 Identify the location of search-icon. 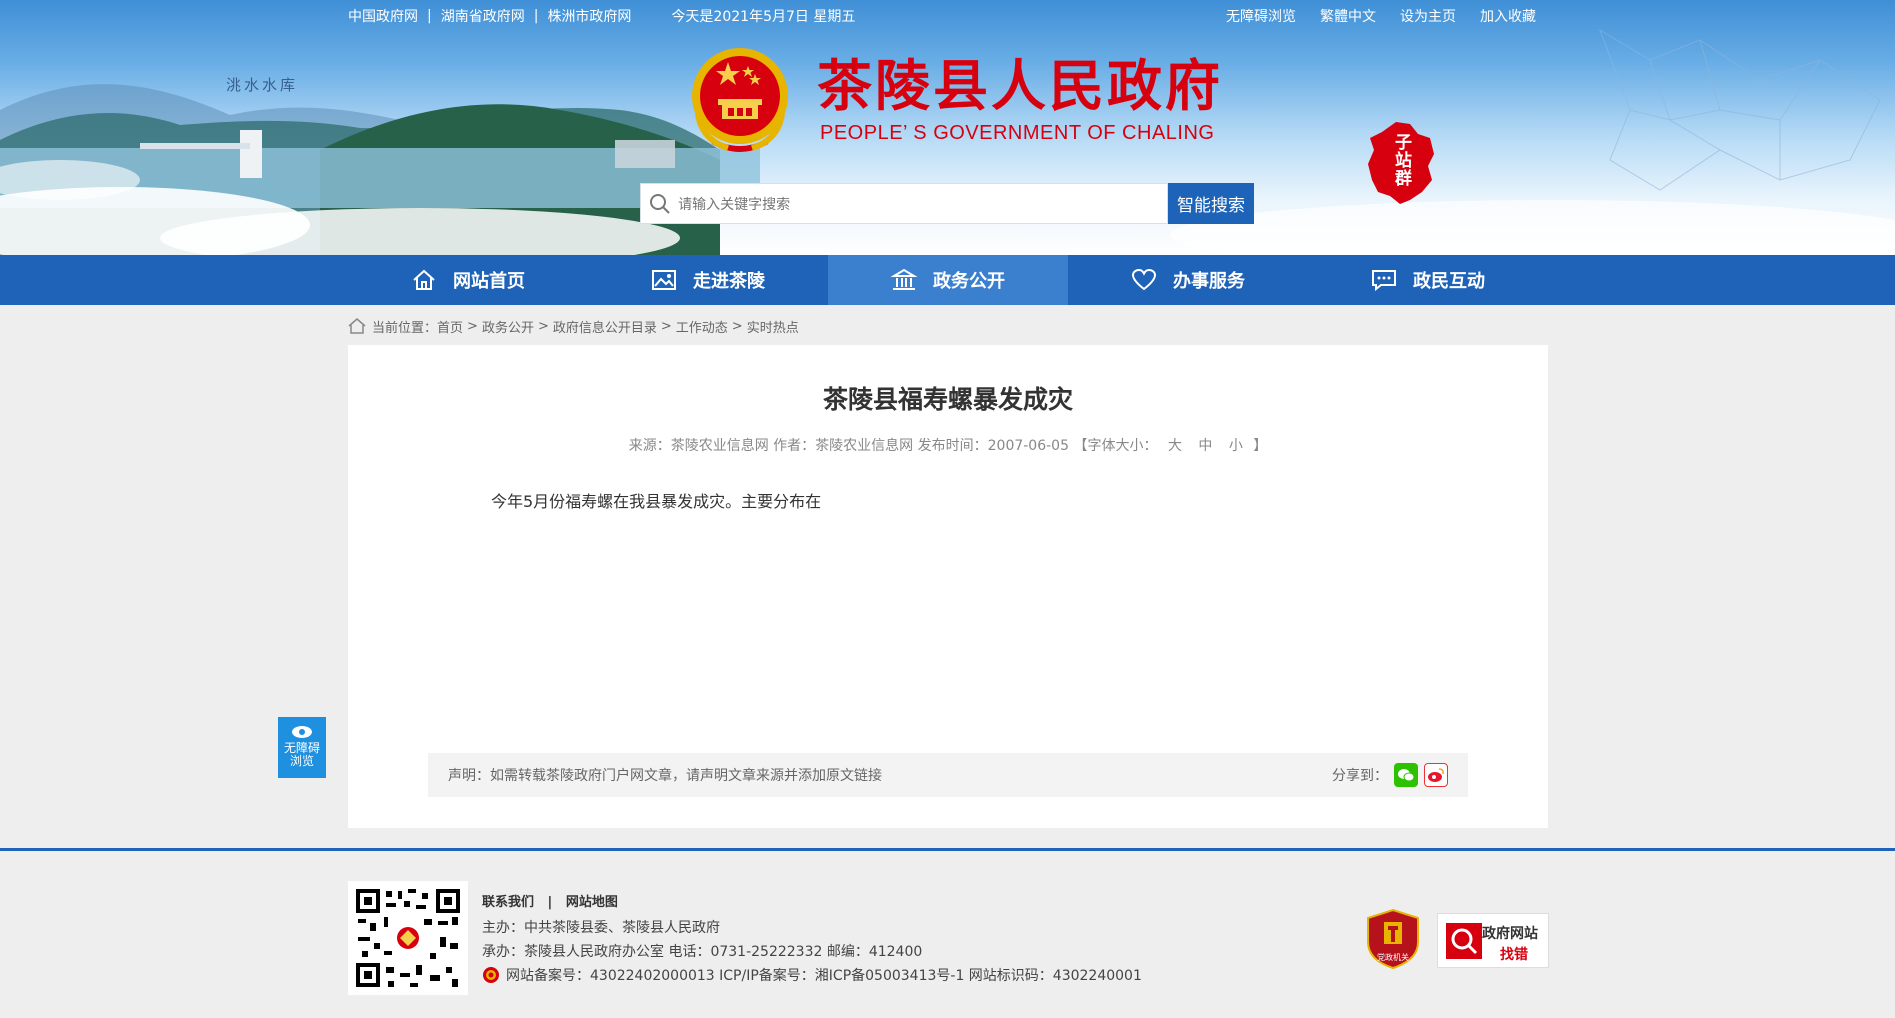
(659, 204).